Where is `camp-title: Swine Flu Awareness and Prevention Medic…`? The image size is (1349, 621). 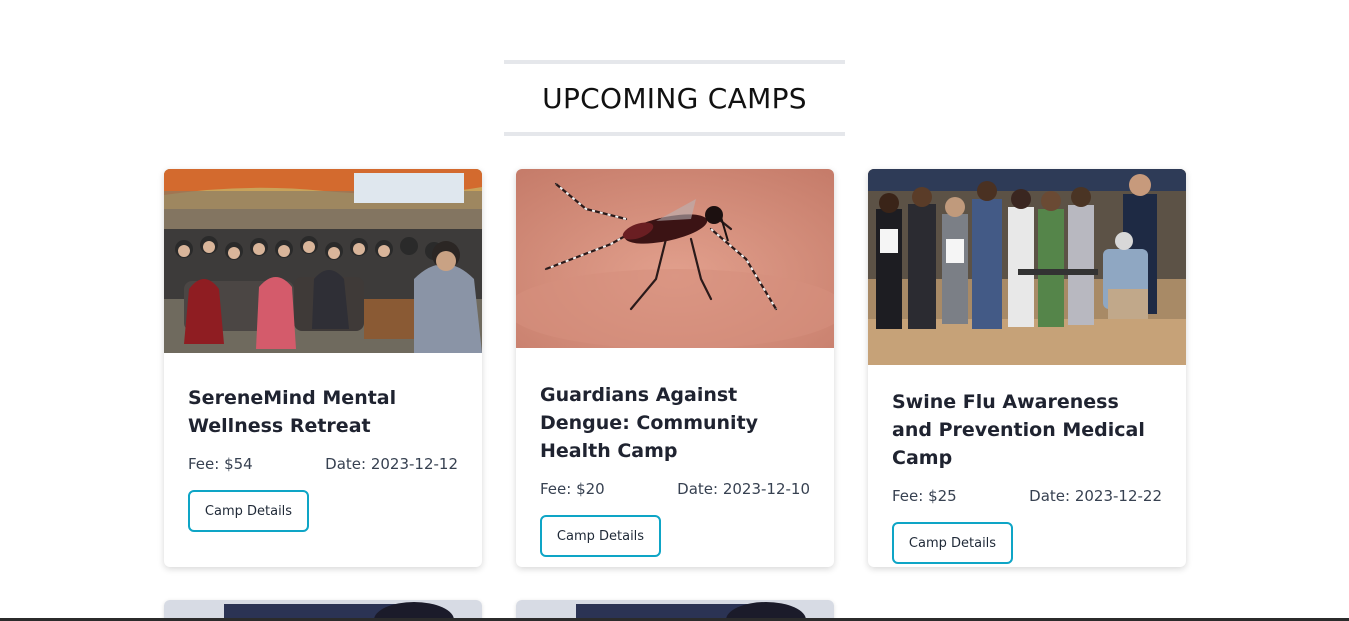
camp-title: Swine Flu Awareness and Prevention Medic… is located at coordinates (1018, 430).